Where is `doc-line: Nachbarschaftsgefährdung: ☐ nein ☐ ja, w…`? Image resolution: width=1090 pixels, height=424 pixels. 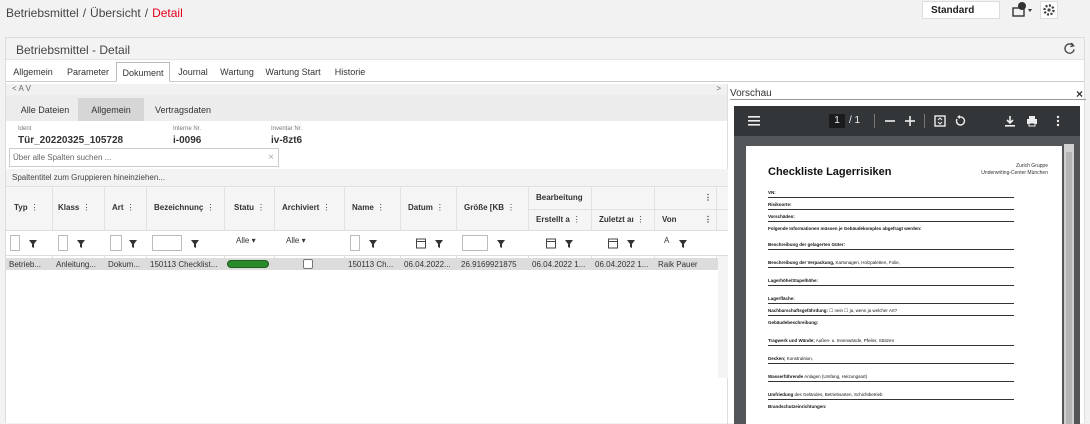 doc-line: Nachbarschaftsgefährdung: ☐ nein ☐ ja, w… is located at coordinates (833, 310).